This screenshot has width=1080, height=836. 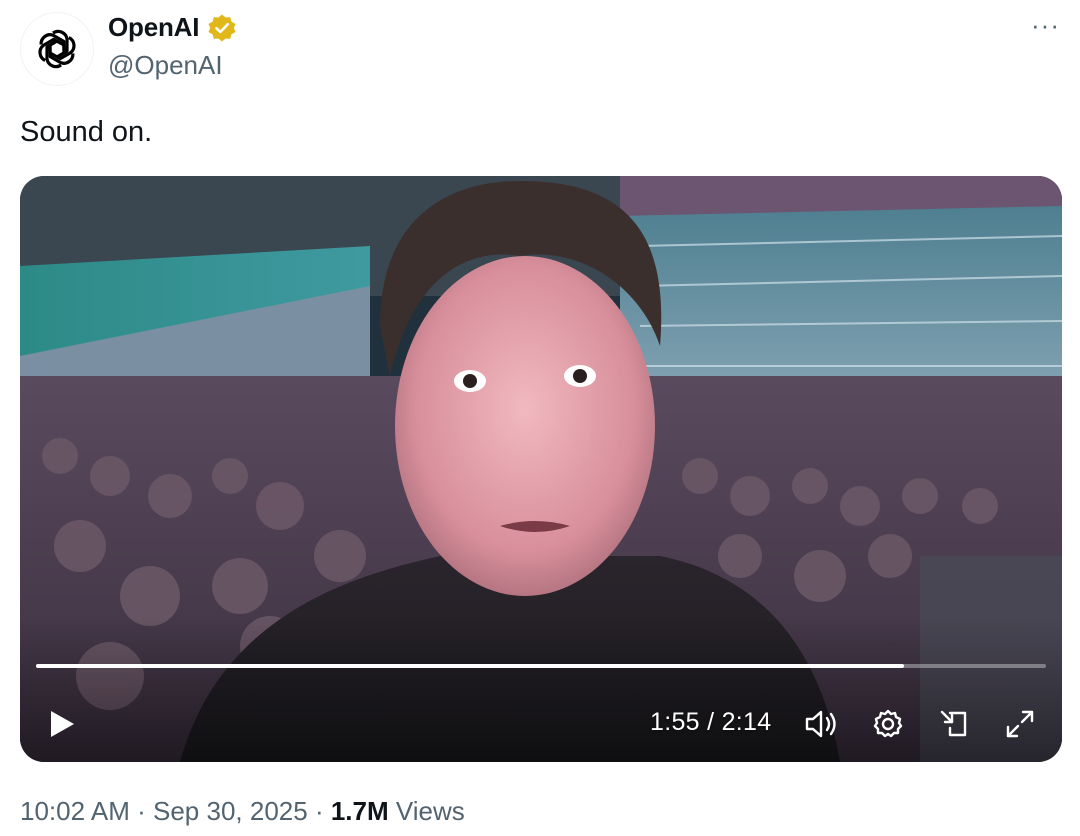 I want to click on more-options-icon: ···, so click(x=1045, y=25).